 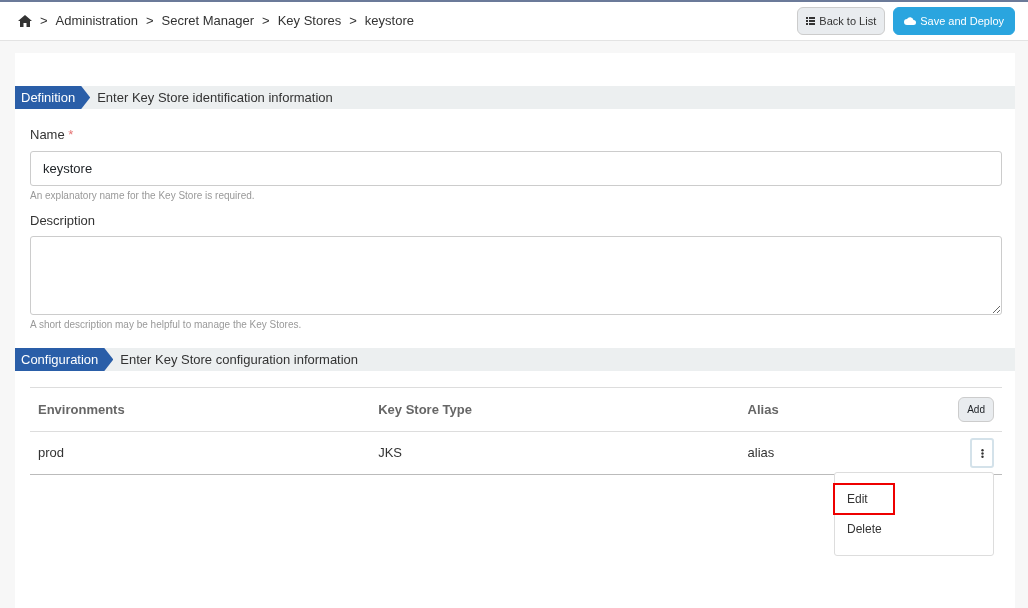 What do you see at coordinates (166, 325) in the screenshot?
I see `help-text: A short description may be helpful to manage the Key Stores.` at bounding box center [166, 325].